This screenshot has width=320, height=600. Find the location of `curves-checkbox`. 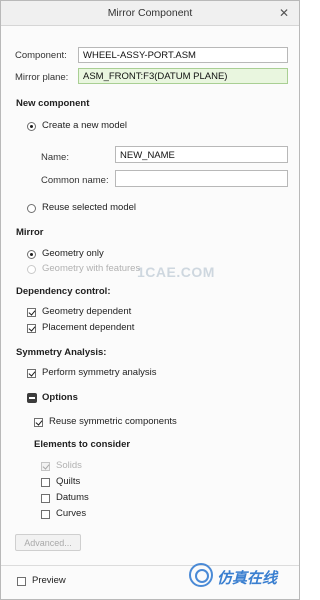

curves-checkbox is located at coordinates (45, 514).